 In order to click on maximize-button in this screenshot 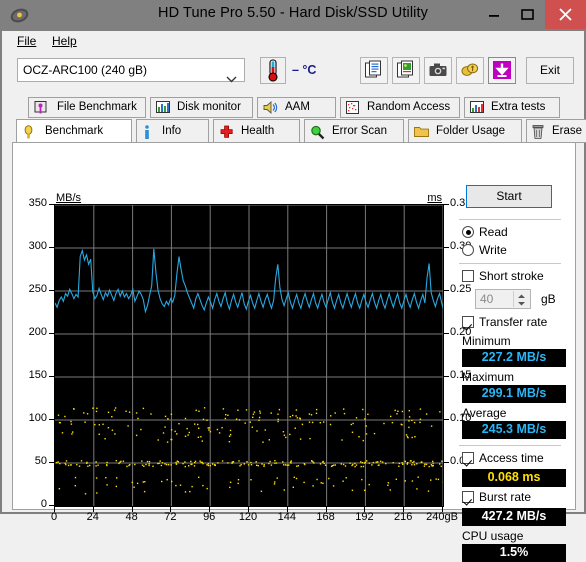, I will do `click(527, 14)`.